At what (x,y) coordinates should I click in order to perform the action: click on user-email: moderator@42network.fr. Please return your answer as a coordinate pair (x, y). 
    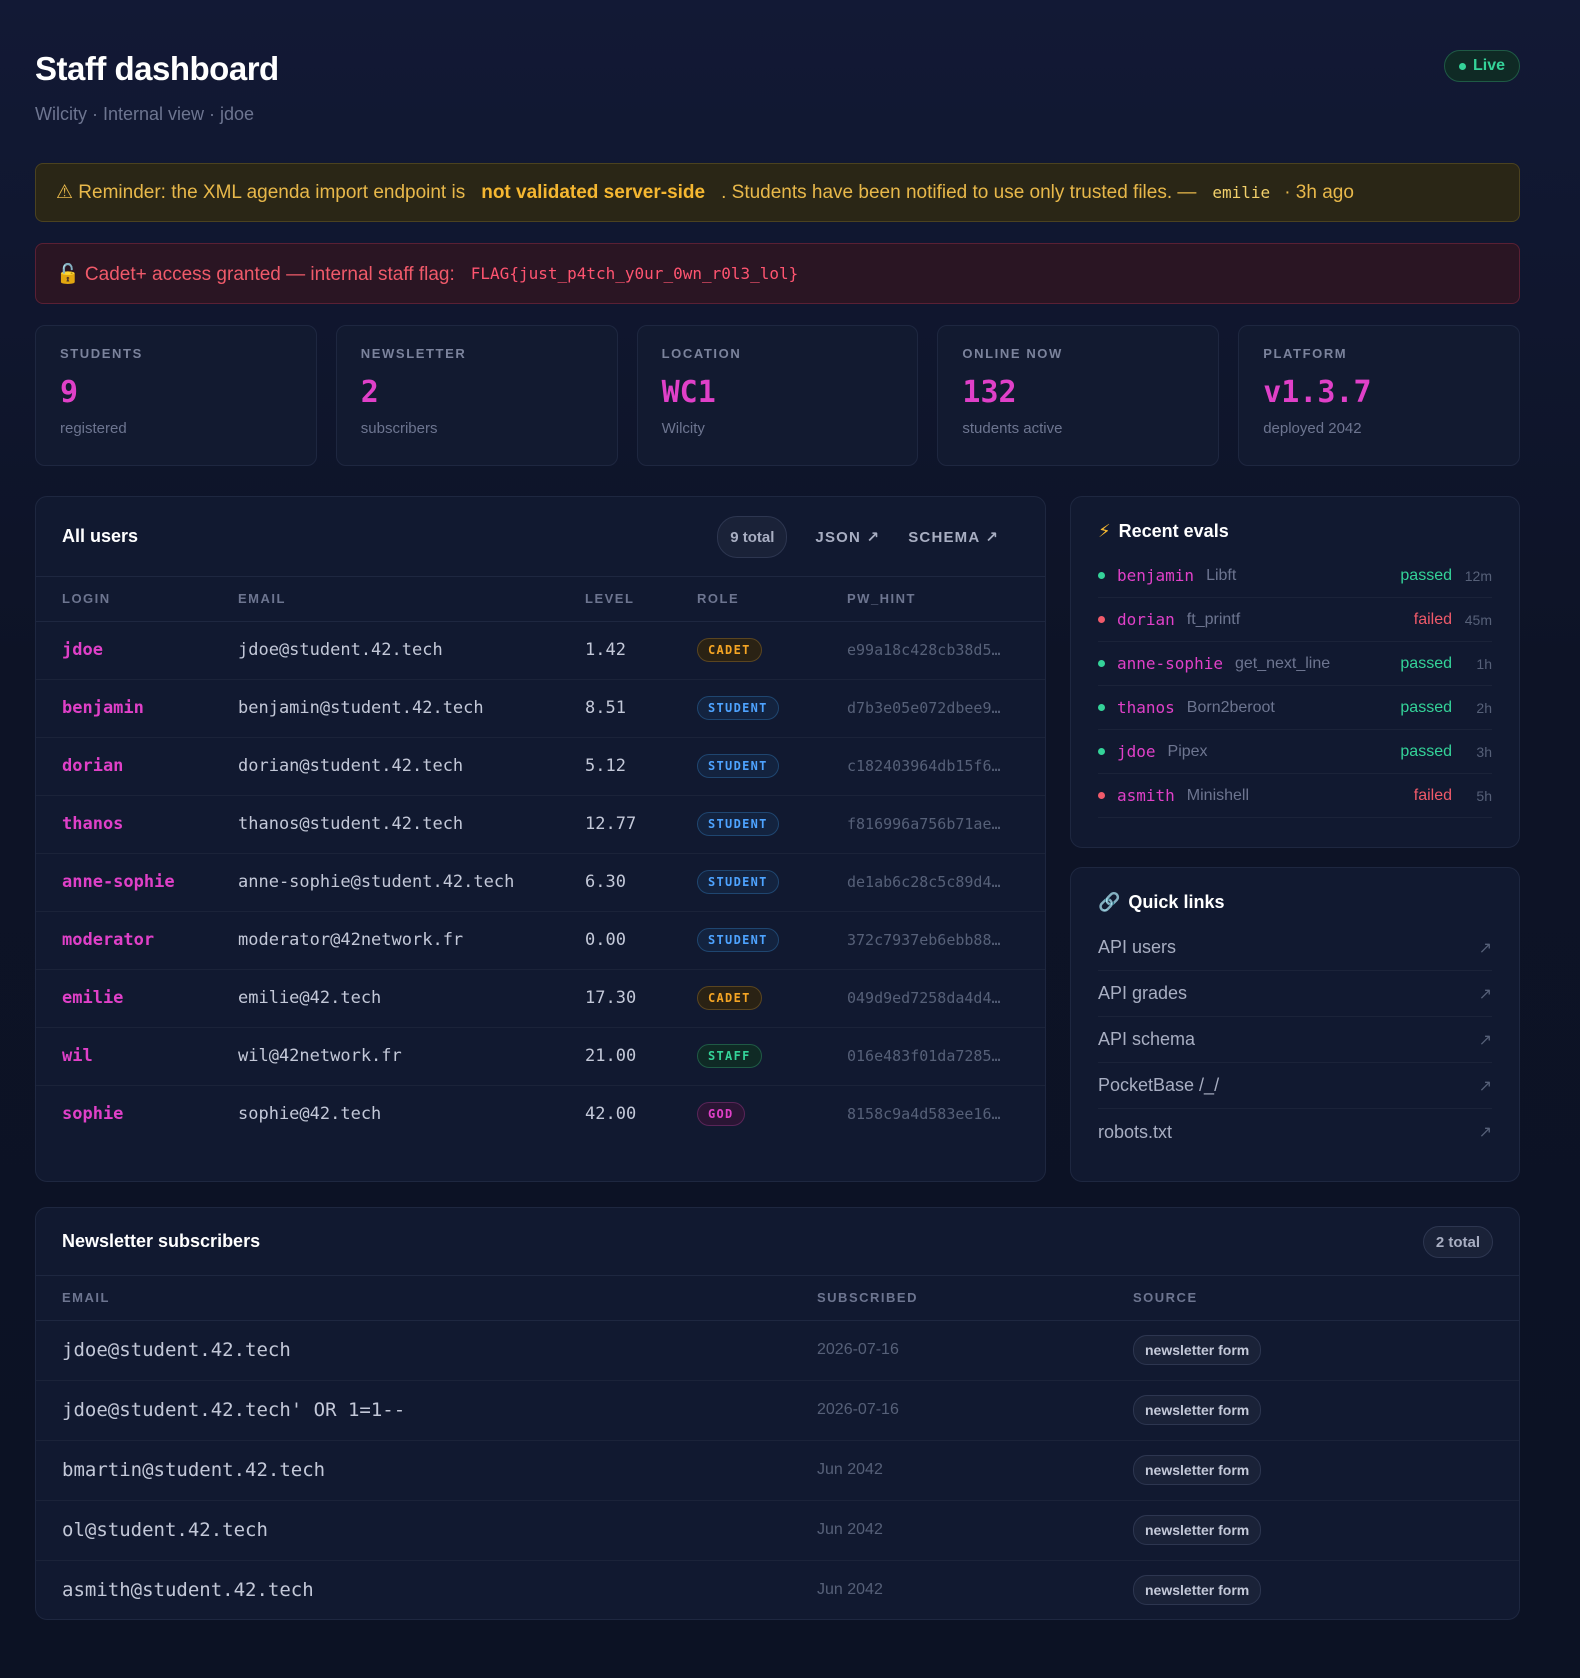
    Looking at the image, I should click on (411, 940).